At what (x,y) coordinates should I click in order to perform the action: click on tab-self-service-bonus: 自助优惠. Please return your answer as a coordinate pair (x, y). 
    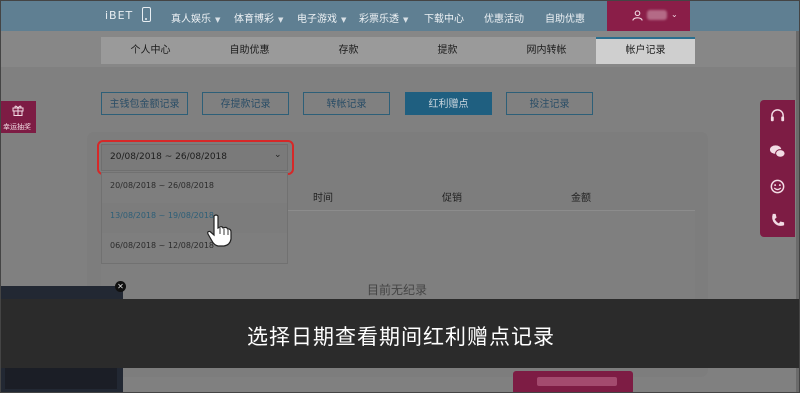
    Looking at the image, I should click on (249, 50).